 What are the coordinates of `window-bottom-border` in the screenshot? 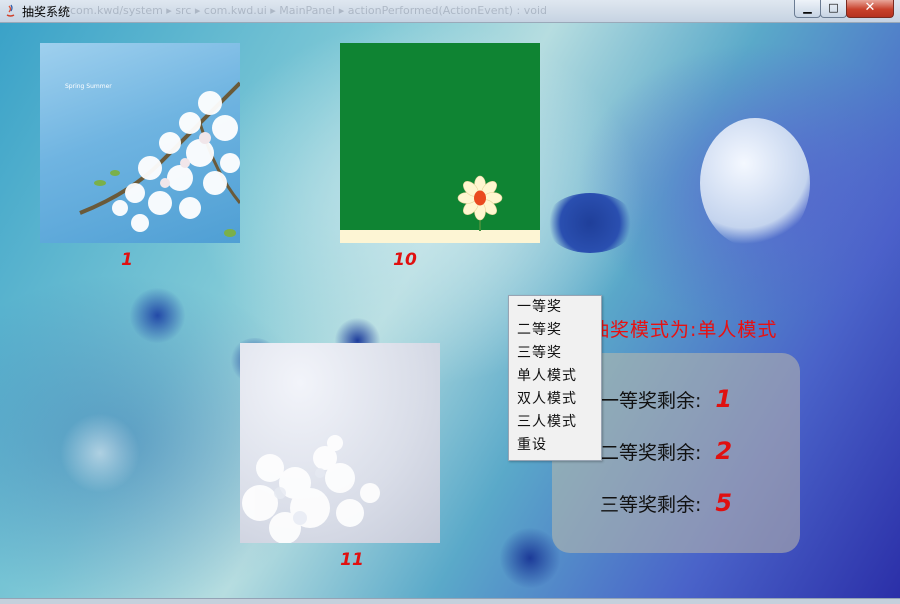 It's located at (450, 601).